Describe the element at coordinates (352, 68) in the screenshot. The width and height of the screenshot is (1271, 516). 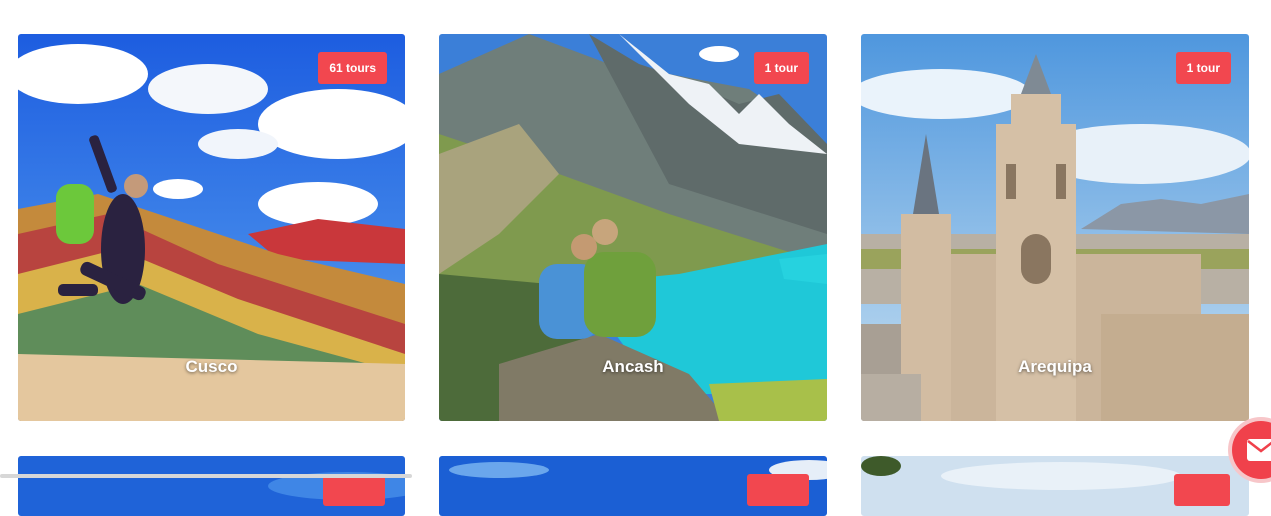
I see `tour-count-badge: 61 tours` at that location.